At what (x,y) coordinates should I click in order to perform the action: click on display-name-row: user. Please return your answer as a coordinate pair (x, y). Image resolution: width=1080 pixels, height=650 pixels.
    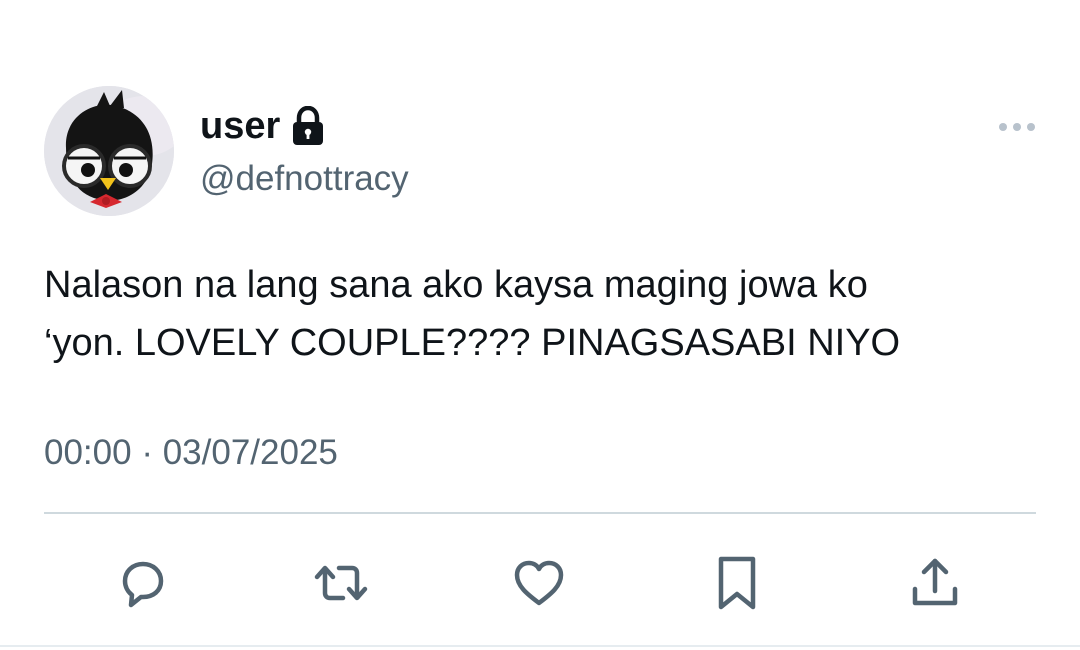
    Looking at the image, I should click on (263, 126).